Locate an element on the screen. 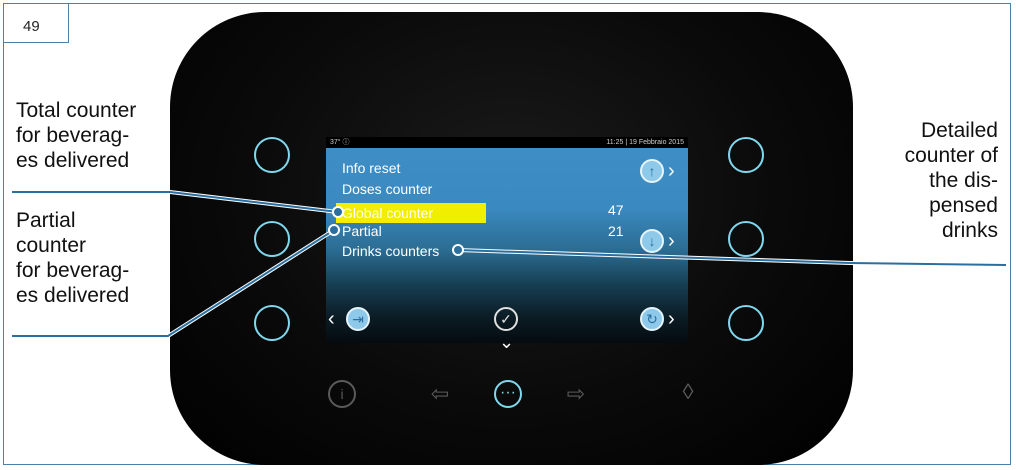 This screenshot has width=1016, height=470. leader-dot-total is located at coordinates (338, 212).